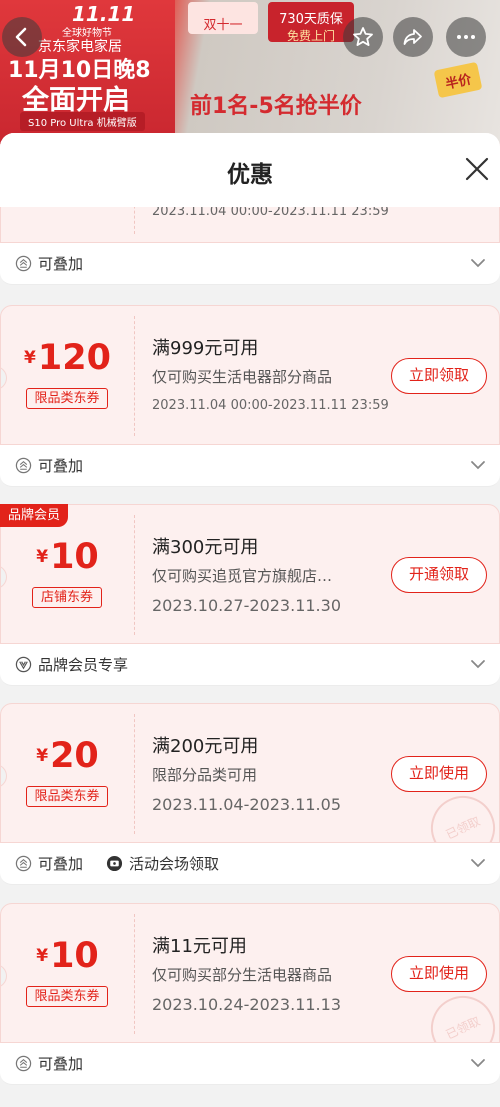  I want to click on share-arrow-icon, so click(412, 37).